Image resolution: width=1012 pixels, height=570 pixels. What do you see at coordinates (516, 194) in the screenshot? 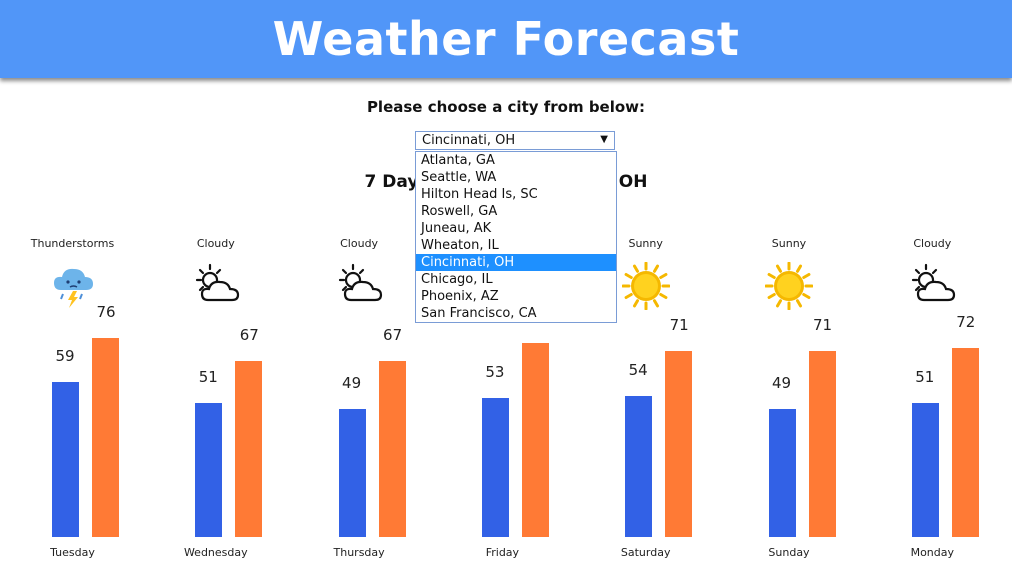
I see `city-option: Hilton Head Is, SC` at bounding box center [516, 194].